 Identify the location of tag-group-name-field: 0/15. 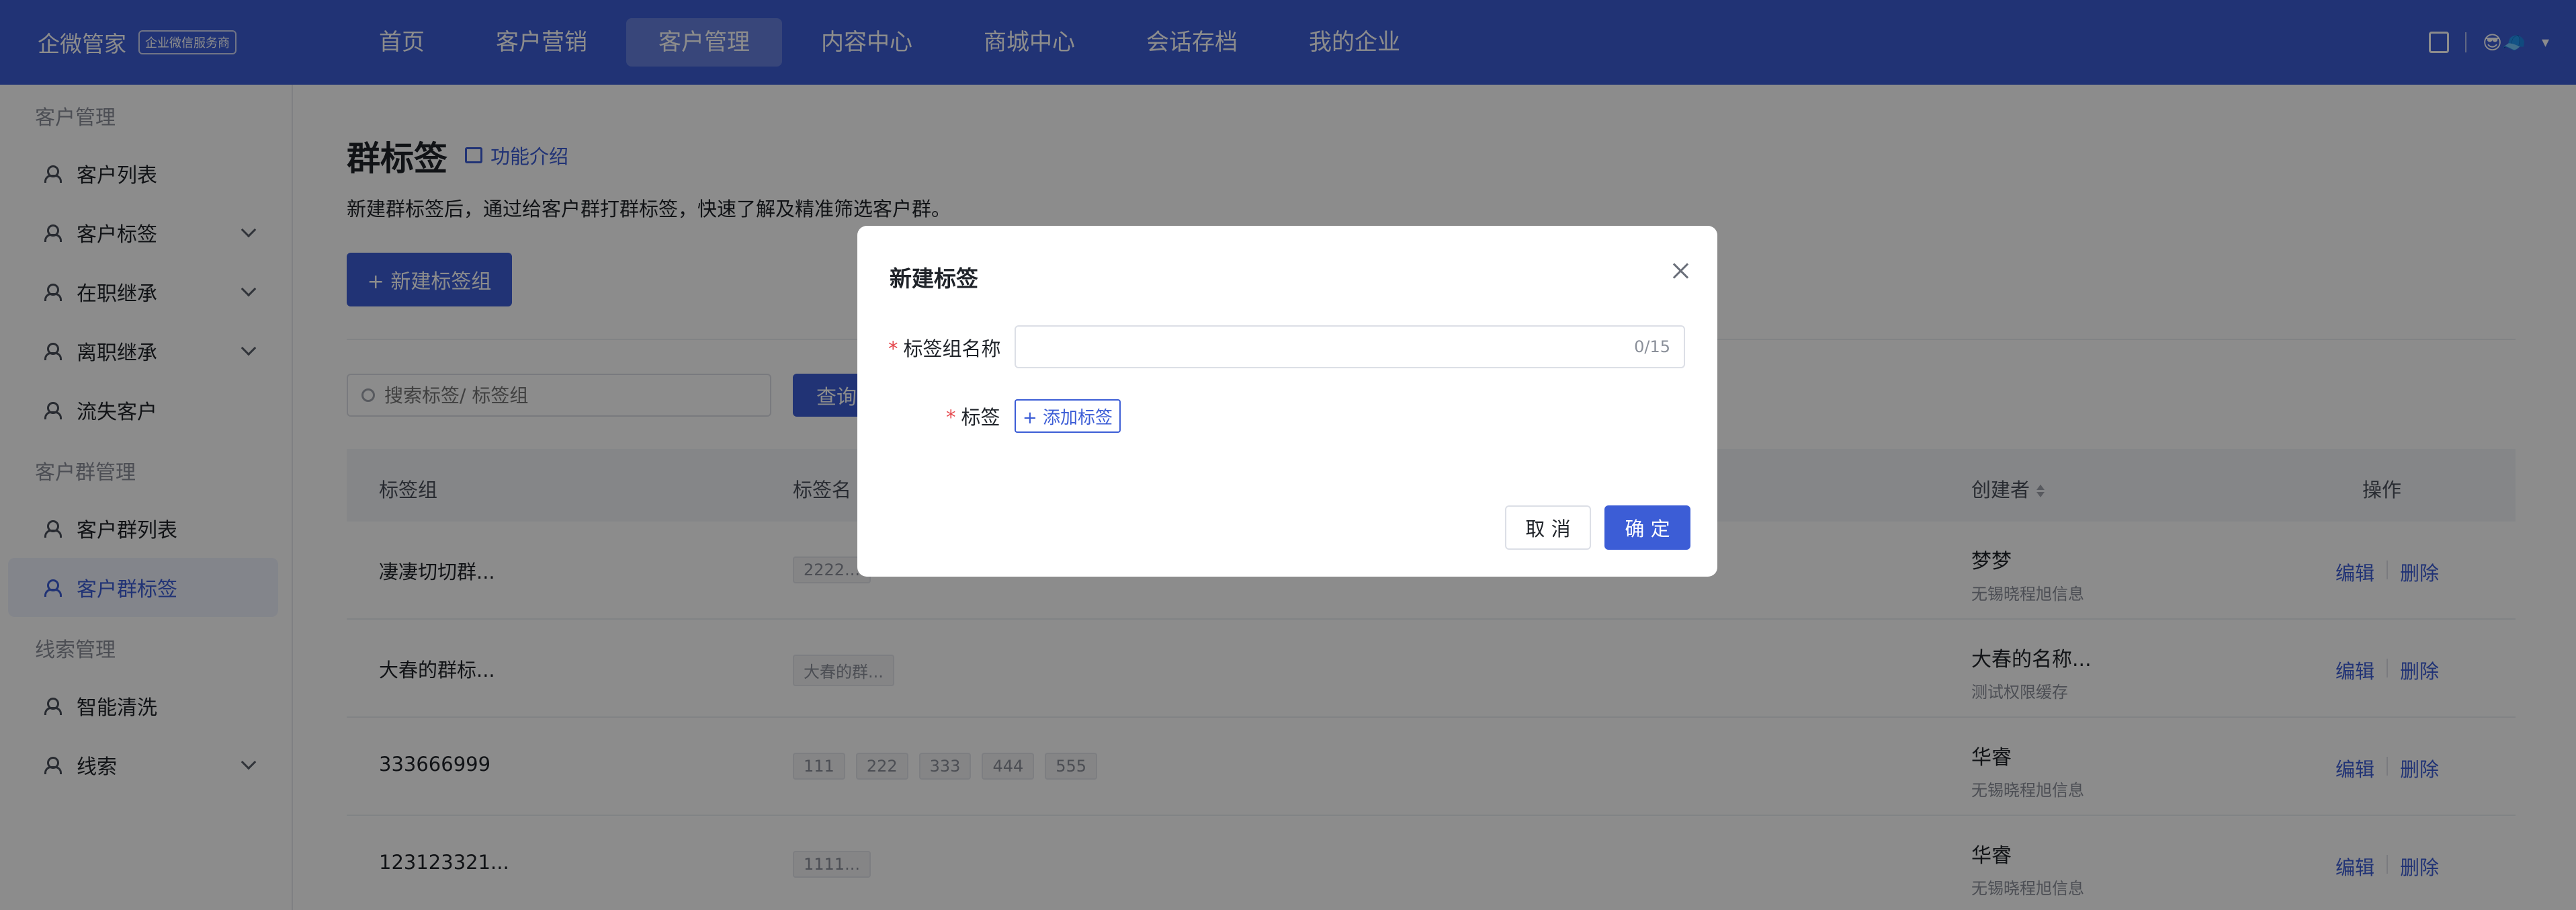
(1350, 347).